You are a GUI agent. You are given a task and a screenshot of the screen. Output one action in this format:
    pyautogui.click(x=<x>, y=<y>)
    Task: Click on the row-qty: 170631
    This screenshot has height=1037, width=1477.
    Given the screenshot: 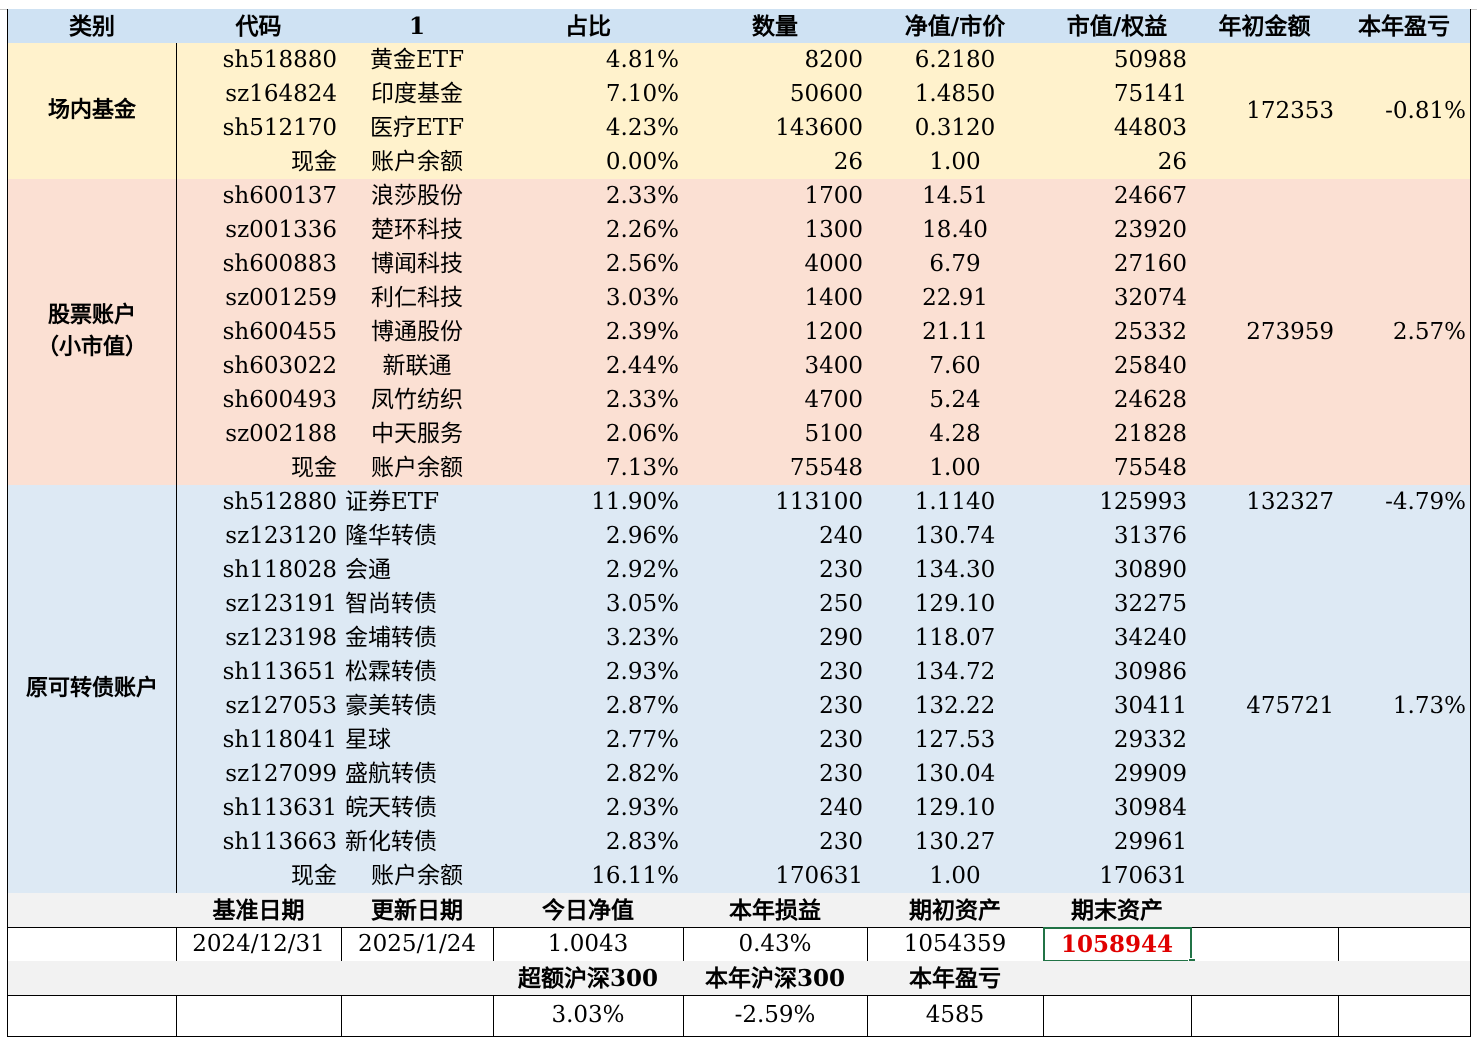 What is the action you would take?
    pyautogui.click(x=775, y=876)
    